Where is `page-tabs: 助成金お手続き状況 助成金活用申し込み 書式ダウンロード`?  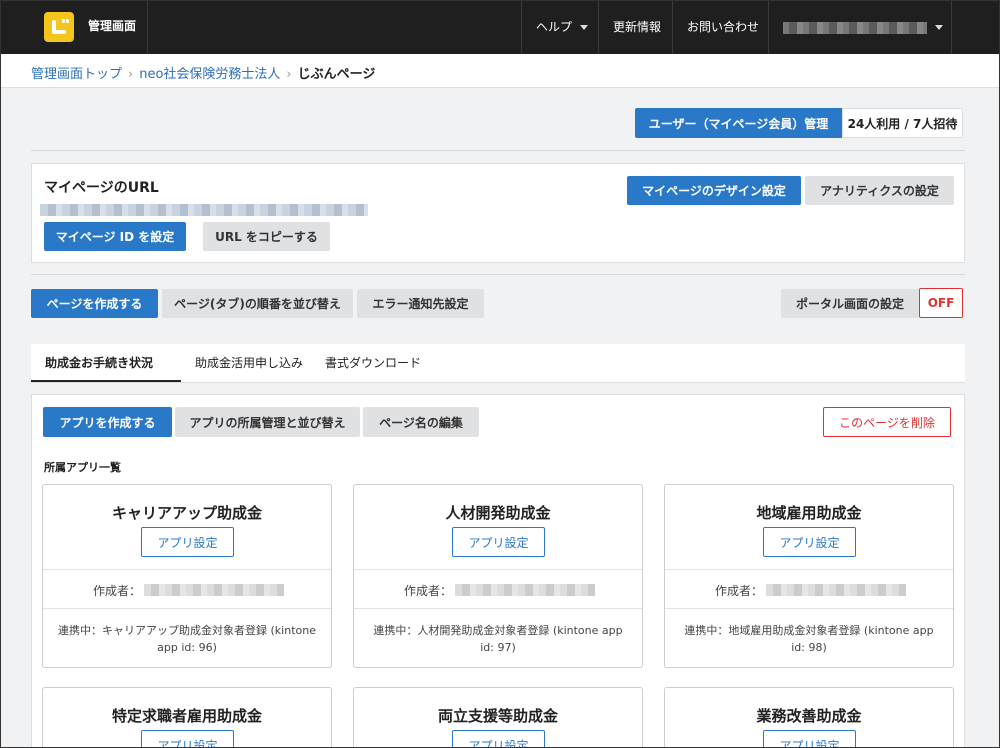 page-tabs: 助成金お手続き状況 助成金活用申し込み 書式ダウンロード is located at coordinates (498, 363).